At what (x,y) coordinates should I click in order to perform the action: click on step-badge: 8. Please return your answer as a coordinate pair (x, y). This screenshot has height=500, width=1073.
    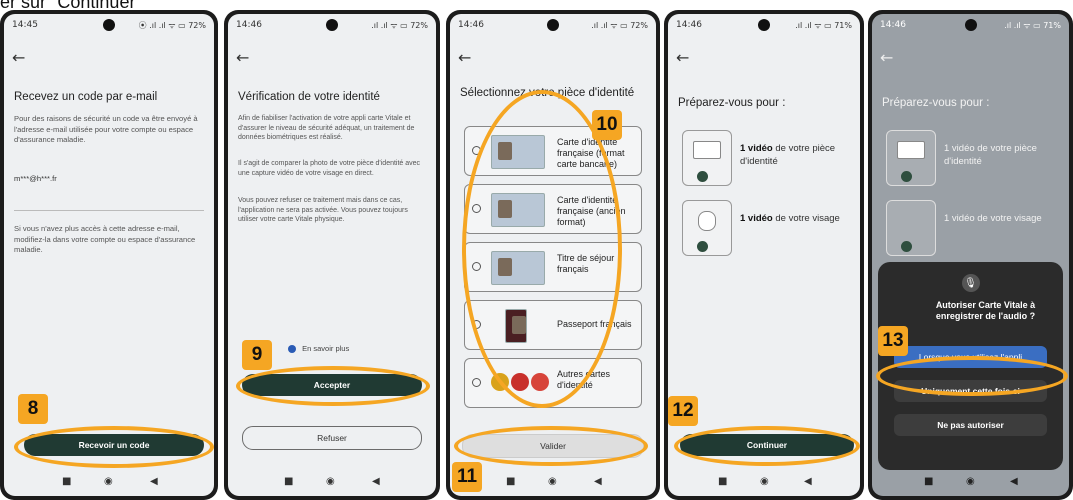
    Looking at the image, I should click on (33, 409).